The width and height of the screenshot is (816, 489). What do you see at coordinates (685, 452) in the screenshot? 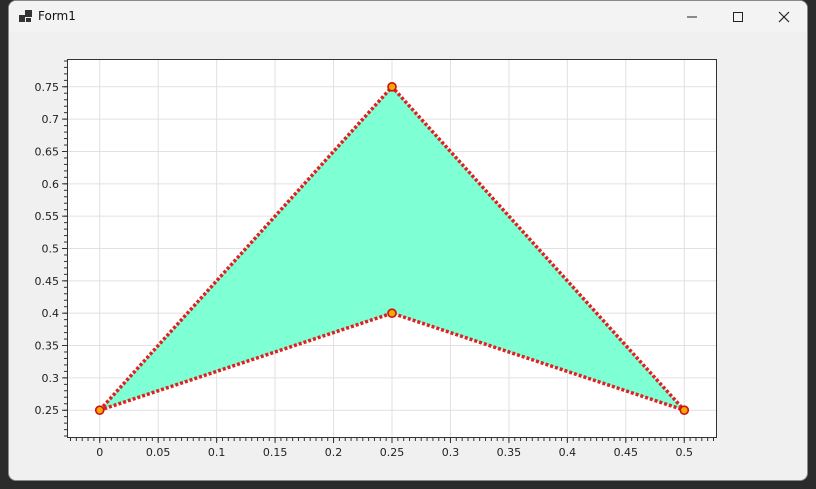
I see `x-tick-label: 0.5` at bounding box center [685, 452].